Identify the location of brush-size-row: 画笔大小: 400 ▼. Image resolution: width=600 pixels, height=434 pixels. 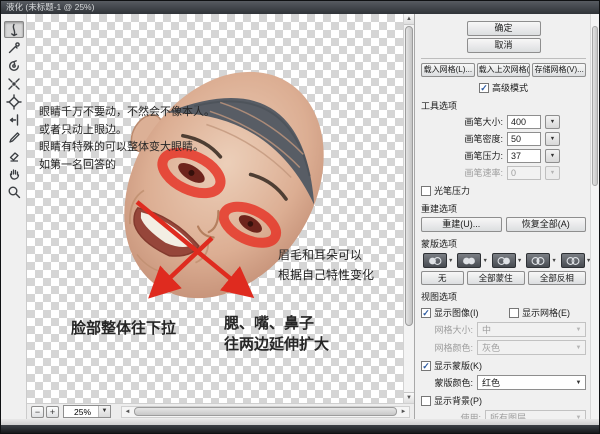
(503, 121).